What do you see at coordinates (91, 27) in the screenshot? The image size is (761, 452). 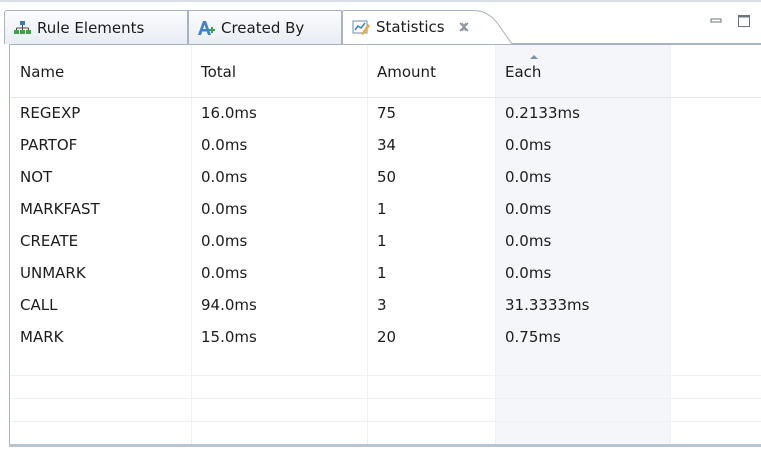 I see `tab-rule-elements-label: Rule Elements` at bounding box center [91, 27].